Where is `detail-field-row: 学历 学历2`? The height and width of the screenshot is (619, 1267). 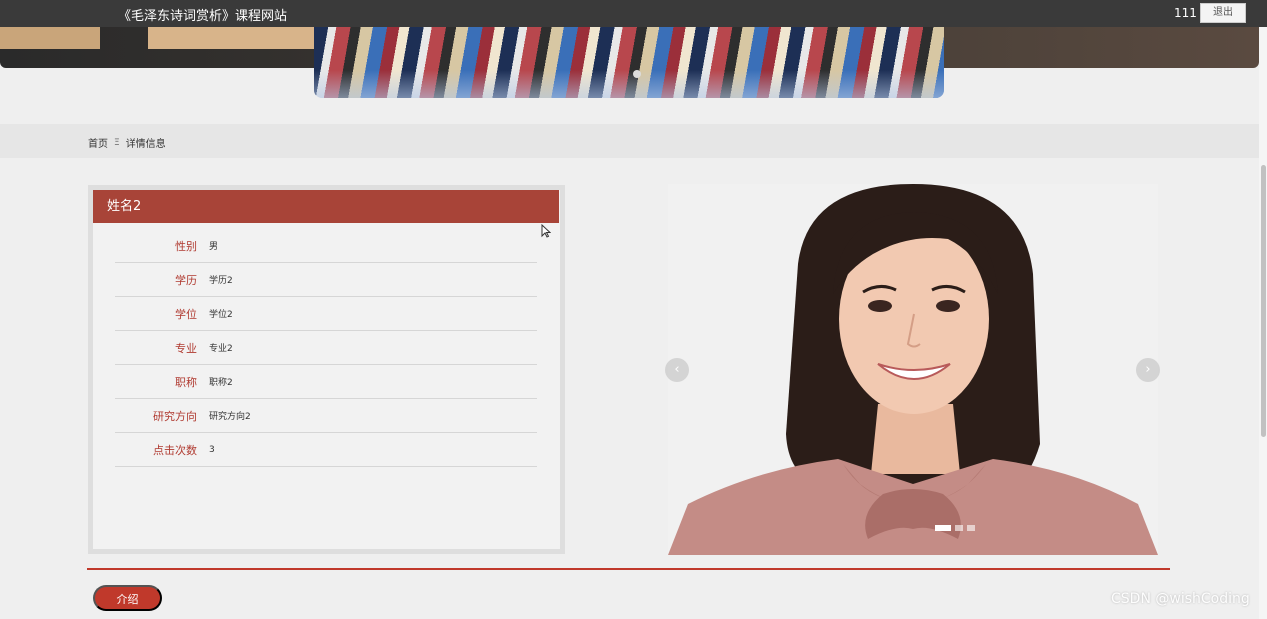 detail-field-row: 学历 学历2 is located at coordinates (326, 280).